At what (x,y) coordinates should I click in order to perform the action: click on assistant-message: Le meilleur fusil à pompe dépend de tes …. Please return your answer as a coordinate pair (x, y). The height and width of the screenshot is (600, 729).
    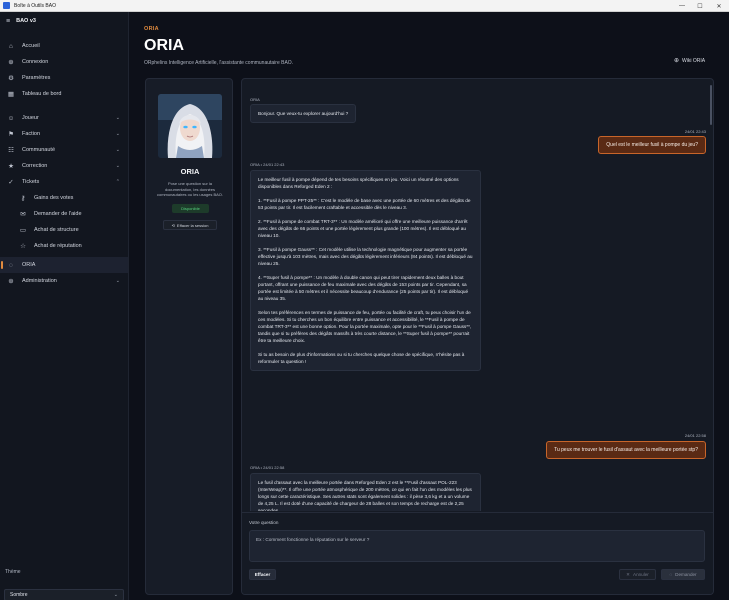
    Looking at the image, I should click on (365, 270).